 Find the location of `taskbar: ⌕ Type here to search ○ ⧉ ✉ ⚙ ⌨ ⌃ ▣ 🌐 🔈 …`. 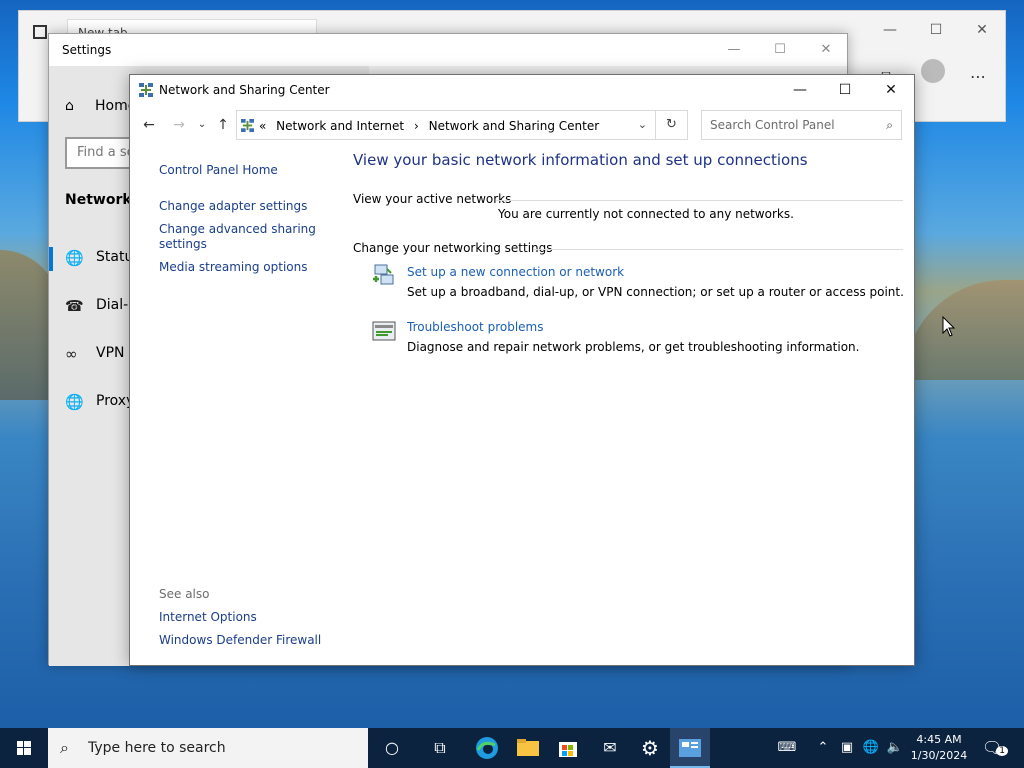

taskbar: ⌕ Type here to search ○ ⧉ ✉ ⚙ ⌨ ⌃ ▣ 🌐 🔈 … is located at coordinates (512, 748).